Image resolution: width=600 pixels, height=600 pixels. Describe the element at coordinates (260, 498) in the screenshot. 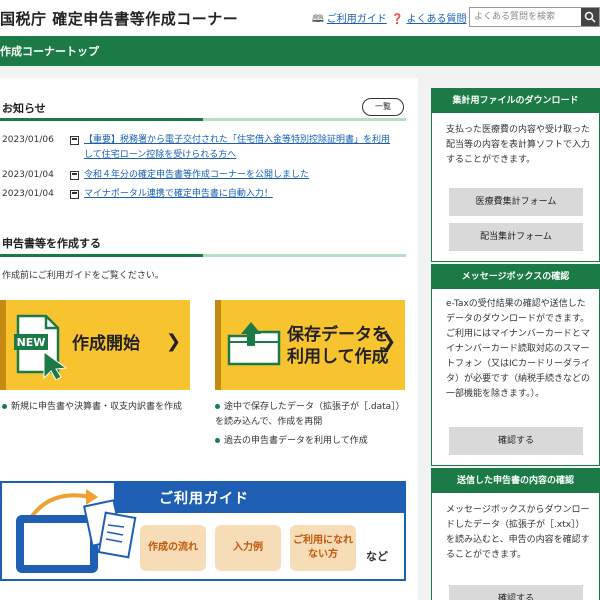

I see `guide-banner-header: ご利用ガイド` at that location.